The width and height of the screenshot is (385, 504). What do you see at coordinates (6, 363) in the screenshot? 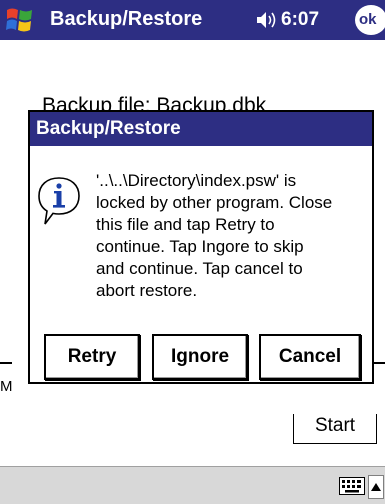
I see `divider-left` at bounding box center [6, 363].